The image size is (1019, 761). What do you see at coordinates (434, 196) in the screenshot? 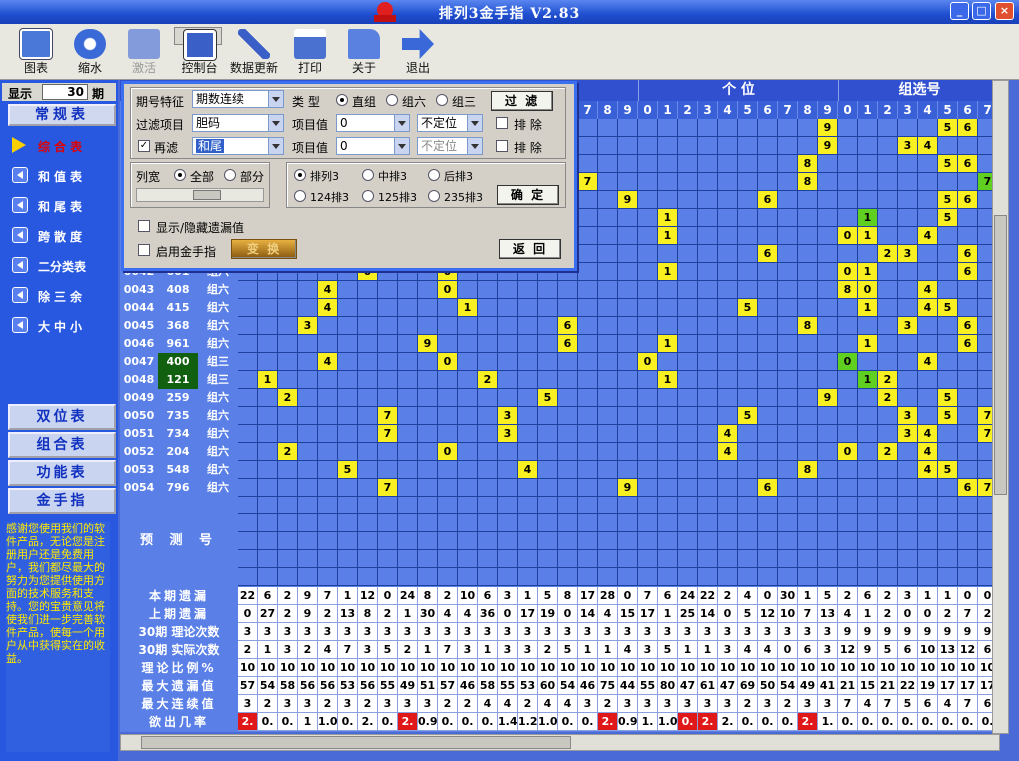
I see `arrangement-235-radio` at bounding box center [434, 196].